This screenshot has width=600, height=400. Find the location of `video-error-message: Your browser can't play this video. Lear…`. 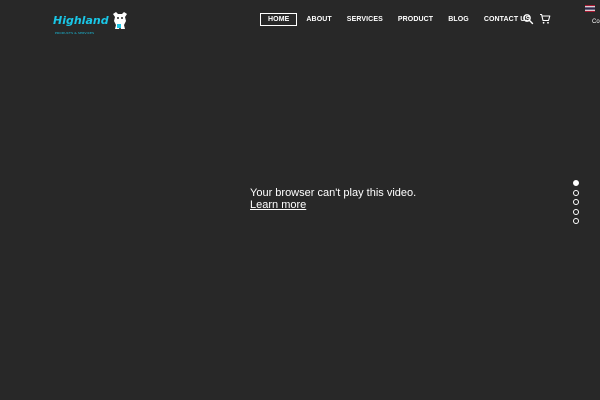

video-error-message: Your browser can't play this video. Lear… is located at coordinates (333, 199).